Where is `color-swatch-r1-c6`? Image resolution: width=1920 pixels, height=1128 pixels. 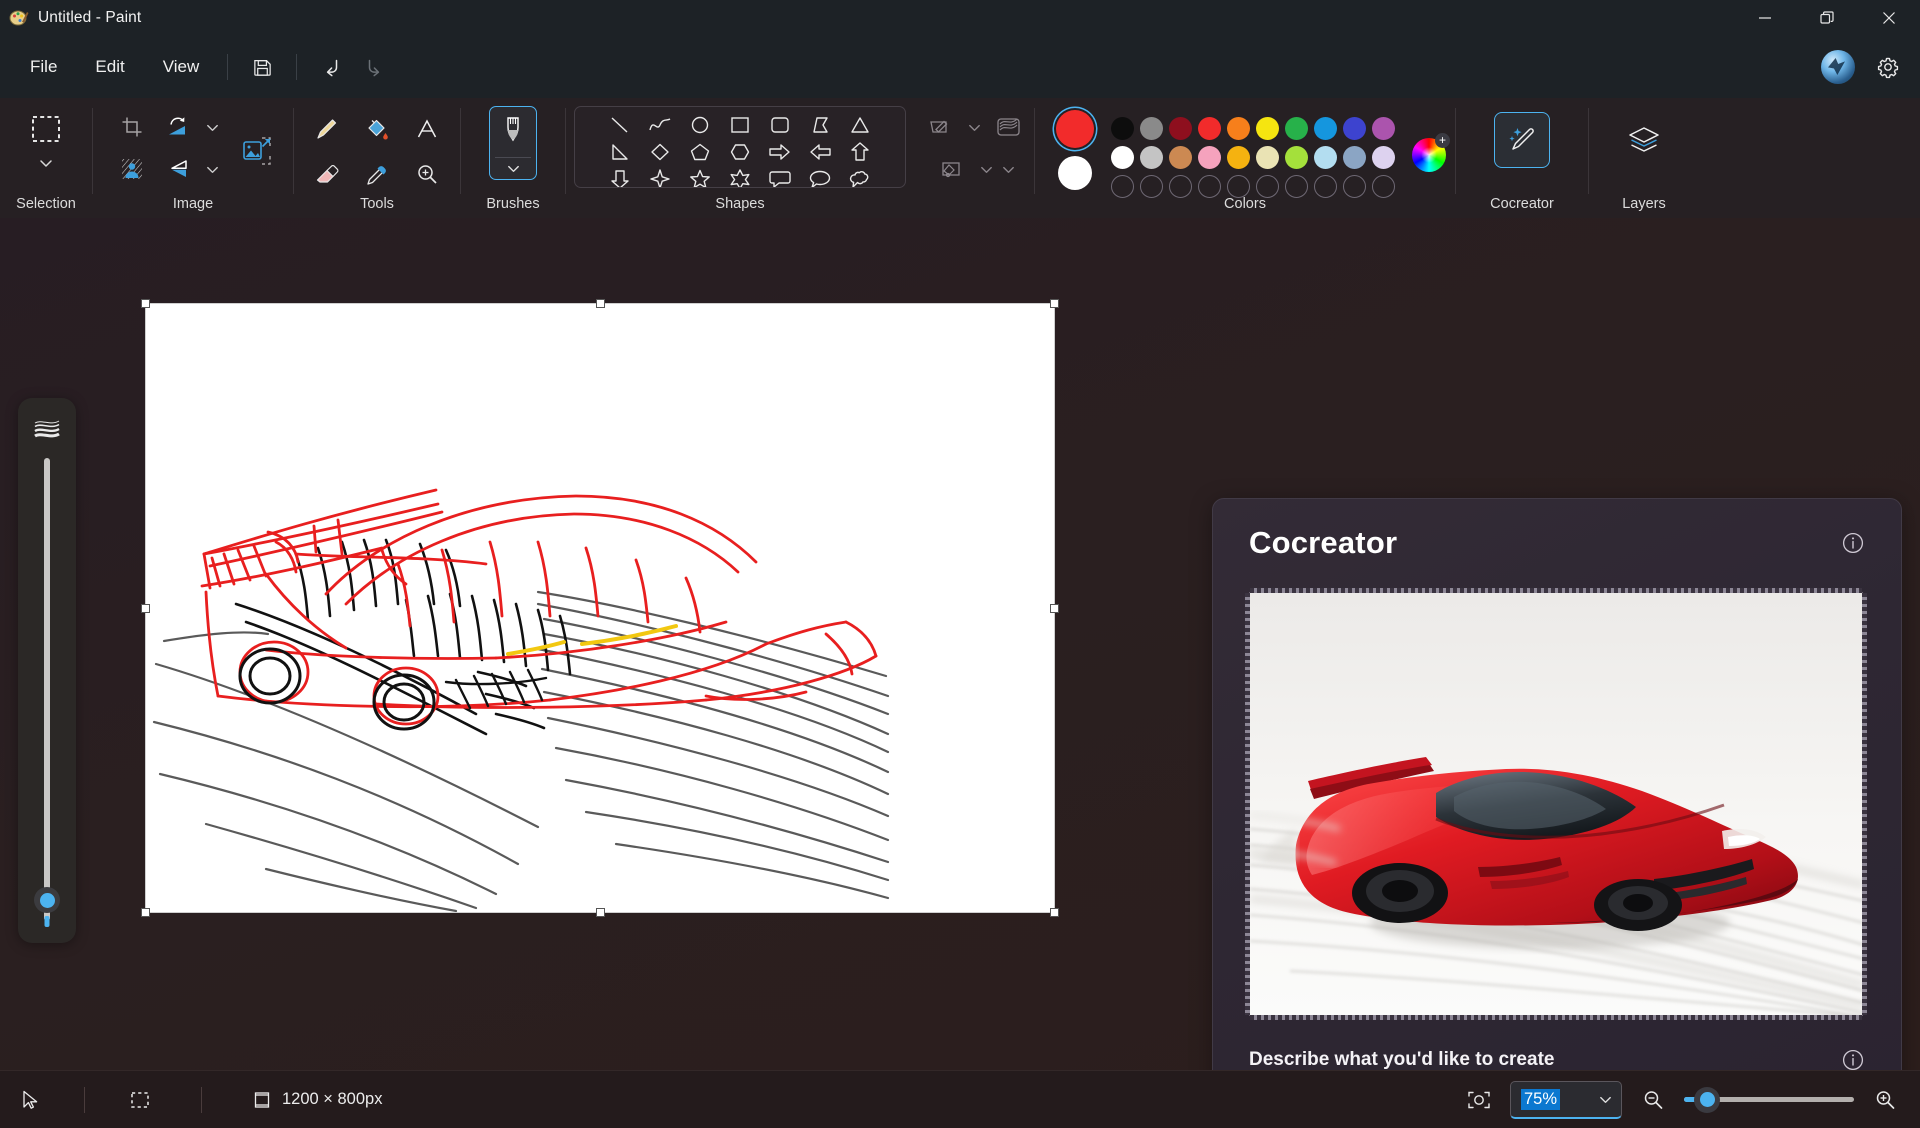
color-swatch-r1-c6 is located at coordinates (1267, 128).